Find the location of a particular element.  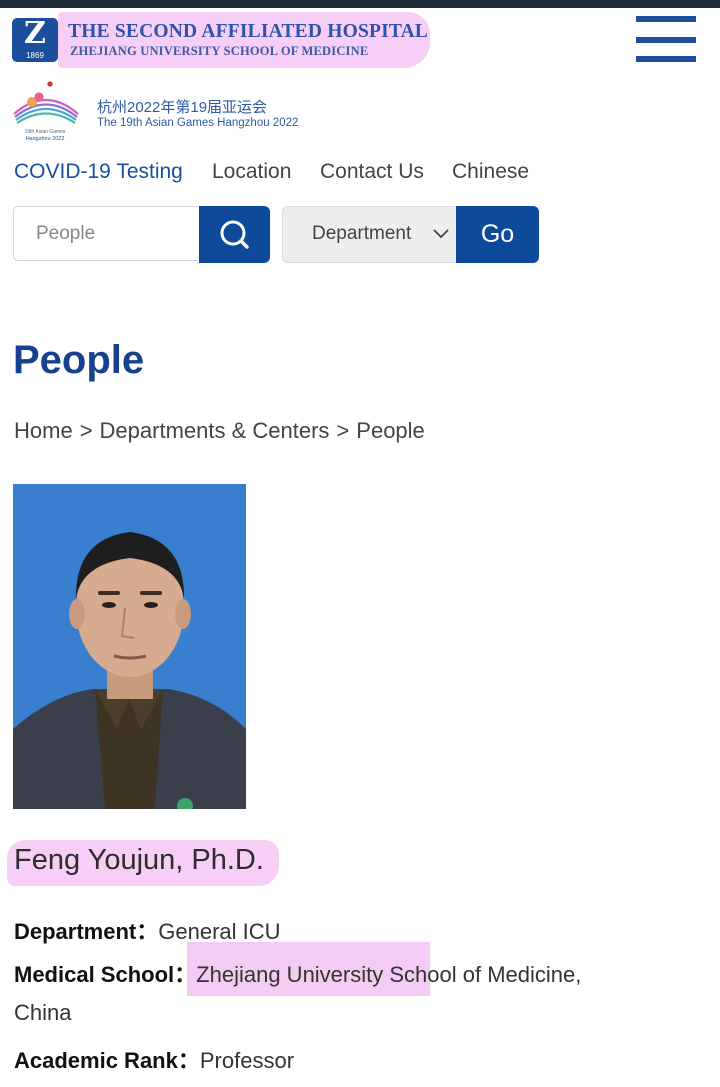

asian-games-logo: 19th Asian Games Hangzhou 2022 is located at coordinates (46, 111).